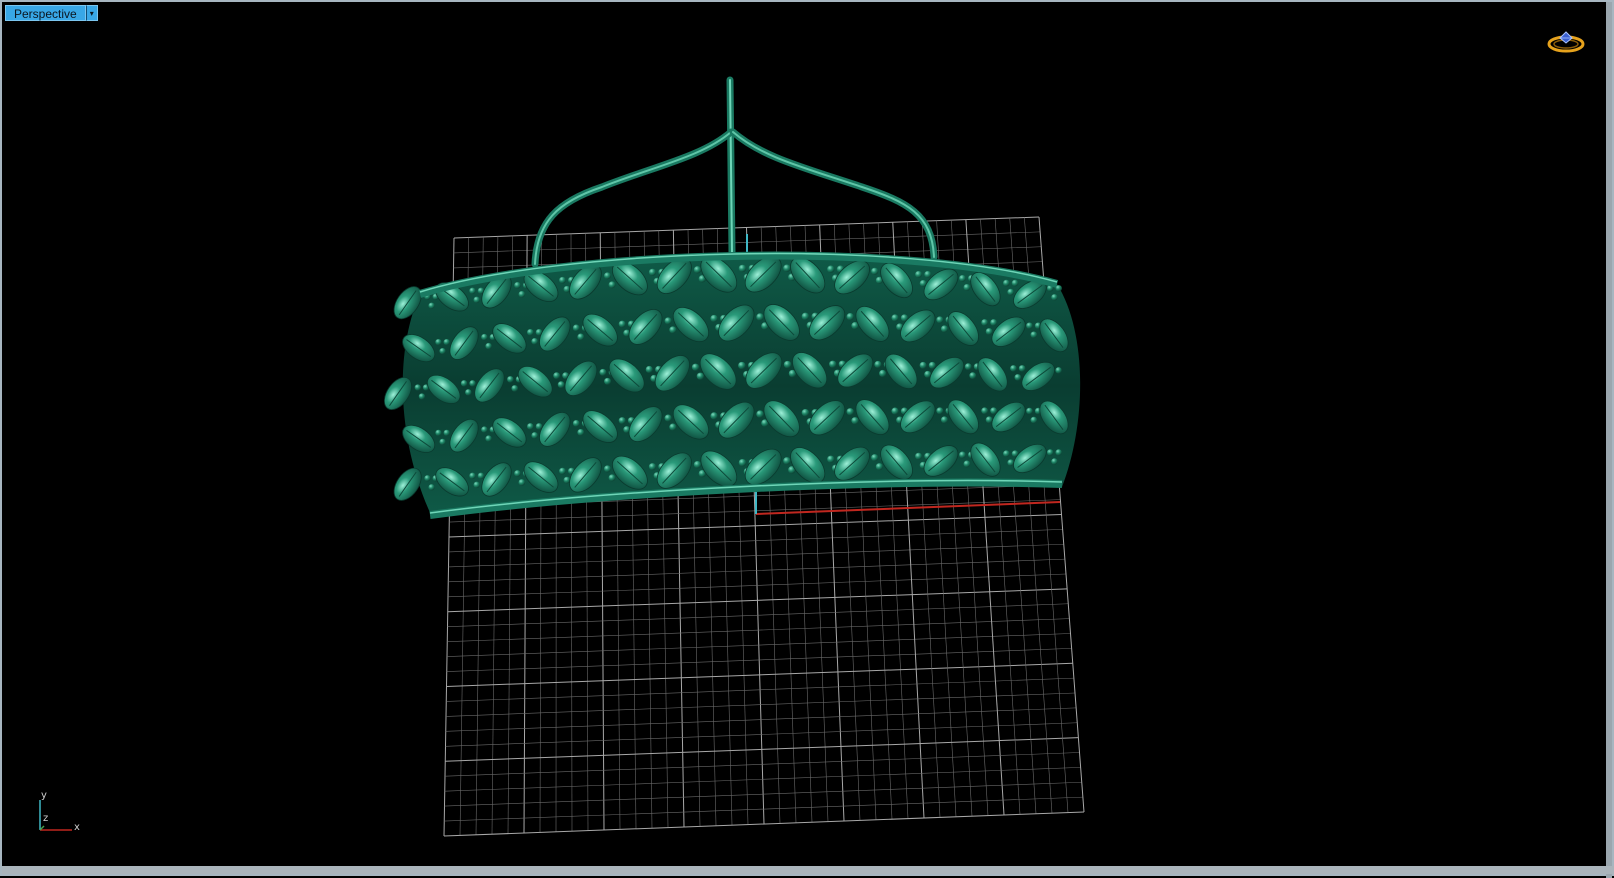 This screenshot has height=878, width=1614. I want to click on axis-y-label: y, so click(44, 795).